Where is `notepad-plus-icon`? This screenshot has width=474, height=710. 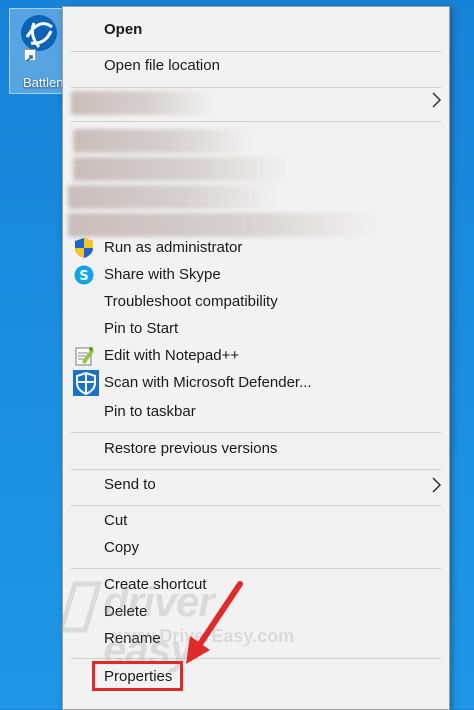 notepad-plus-icon is located at coordinates (84, 356).